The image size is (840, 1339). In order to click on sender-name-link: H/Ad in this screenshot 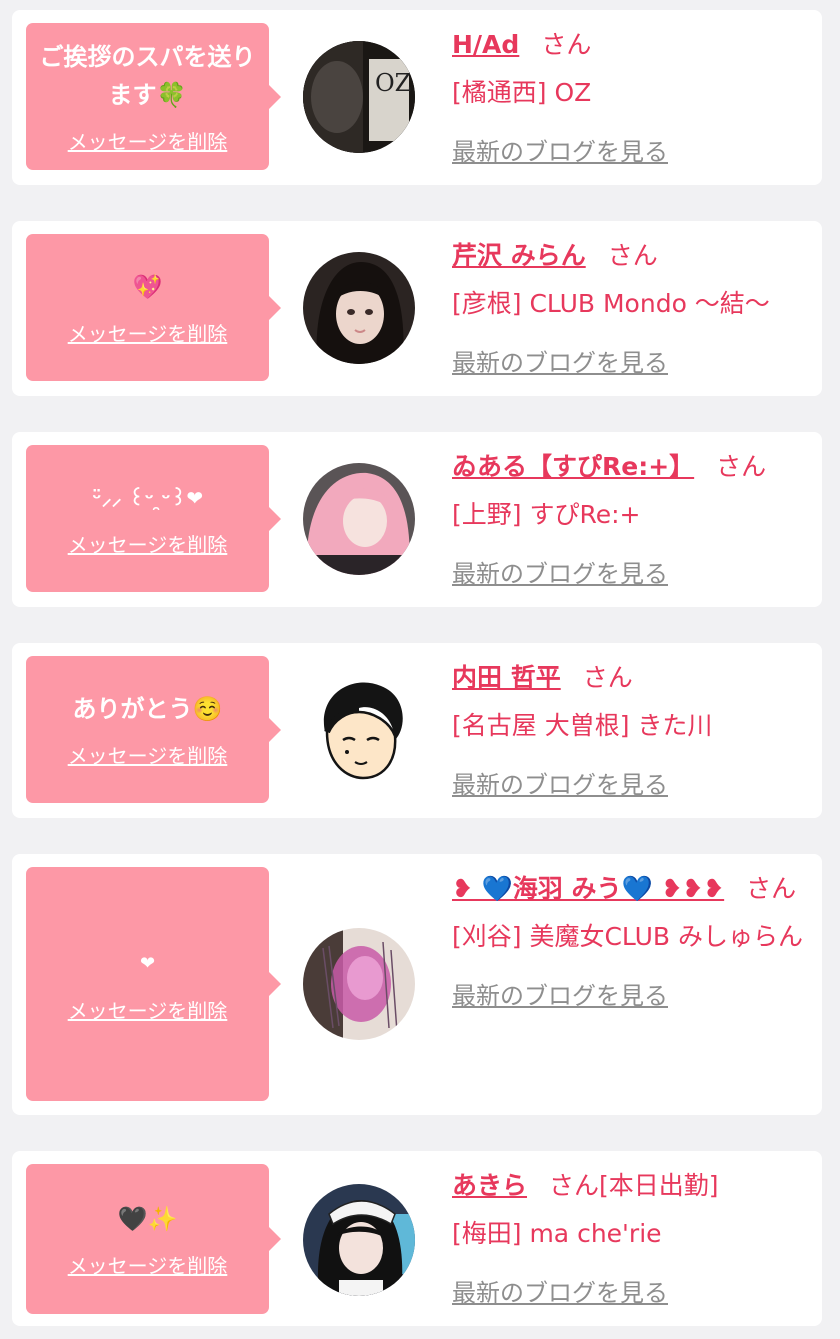, I will do `click(485, 44)`.